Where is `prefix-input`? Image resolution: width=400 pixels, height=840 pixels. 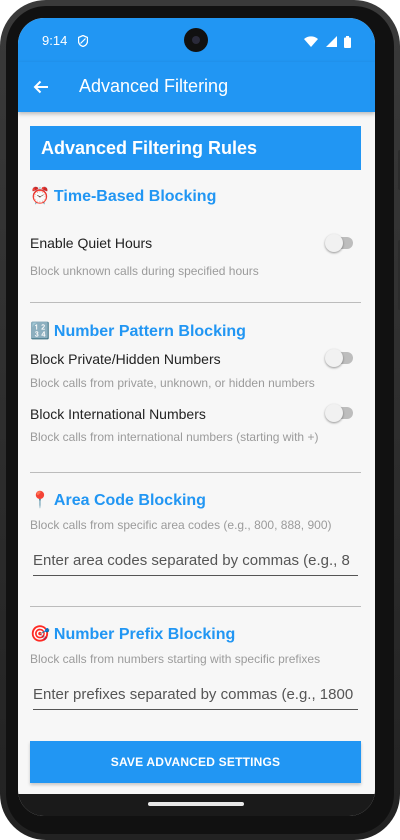 prefix-input is located at coordinates (195, 695).